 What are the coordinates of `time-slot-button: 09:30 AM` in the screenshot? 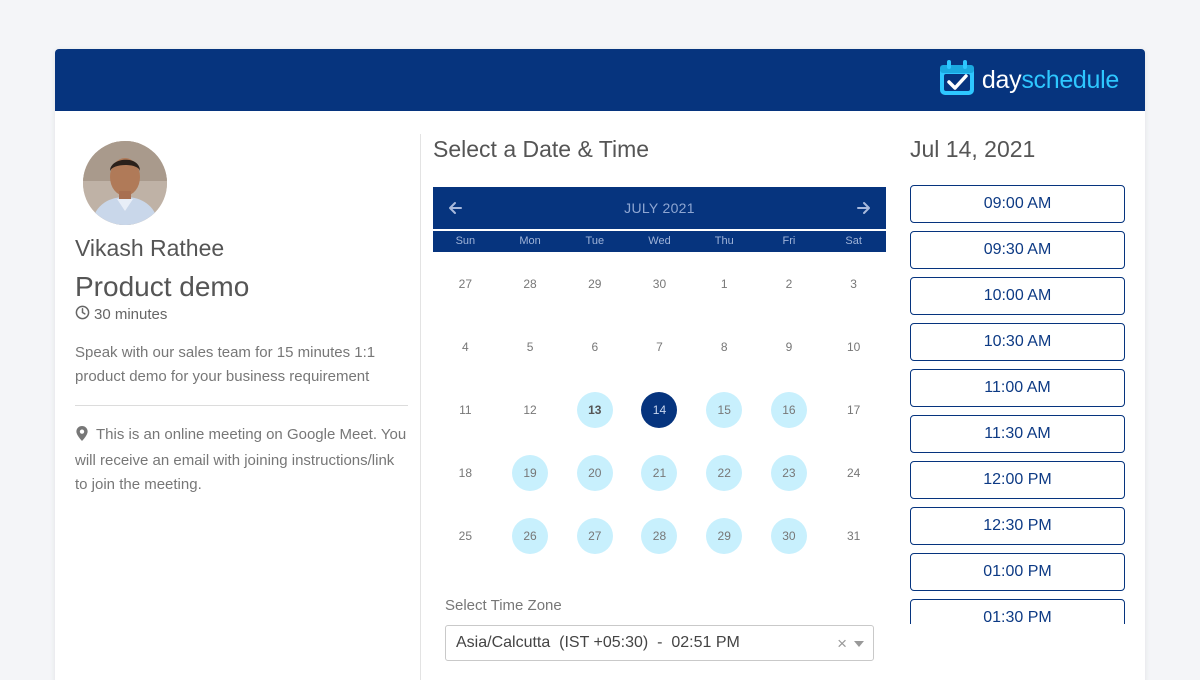 It's located at (1017, 250).